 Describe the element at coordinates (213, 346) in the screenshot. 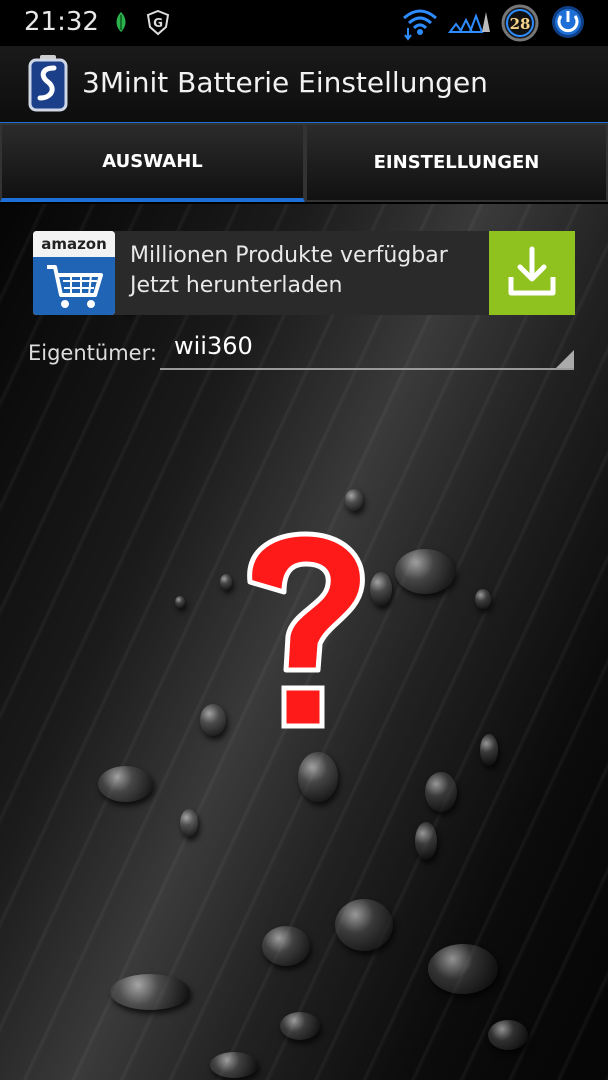

I see `owner-value: wii360` at that location.